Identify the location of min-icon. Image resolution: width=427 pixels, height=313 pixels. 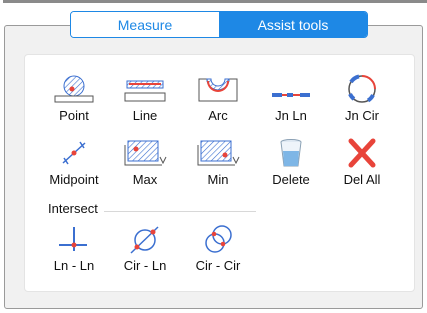
(218, 153).